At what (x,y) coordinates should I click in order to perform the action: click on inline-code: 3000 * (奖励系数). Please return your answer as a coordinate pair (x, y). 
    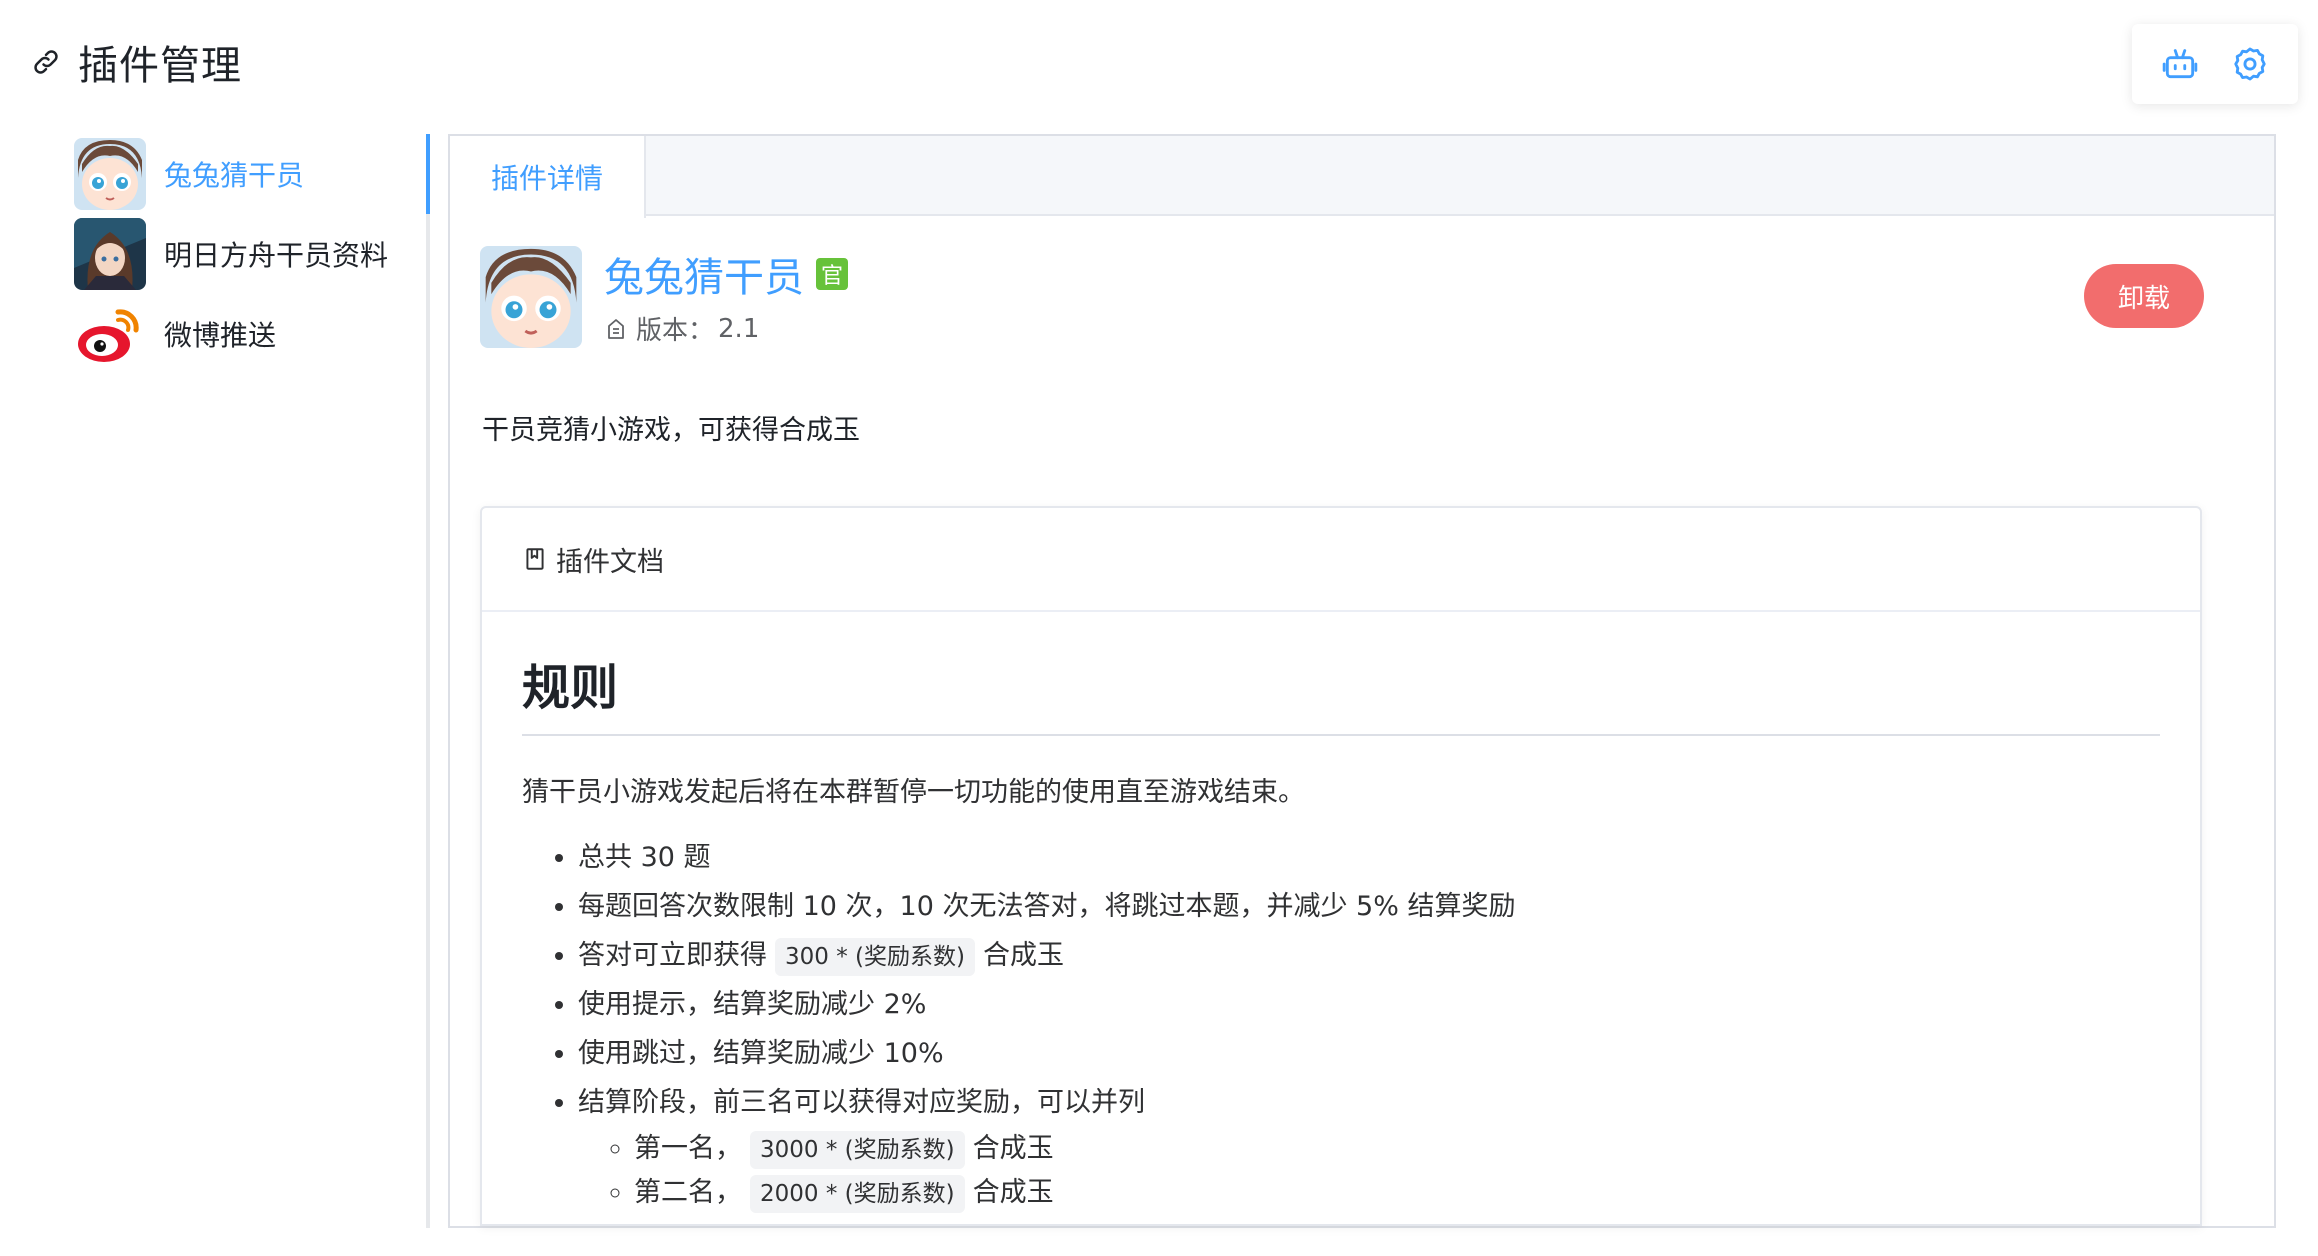
    Looking at the image, I should click on (857, 1150).